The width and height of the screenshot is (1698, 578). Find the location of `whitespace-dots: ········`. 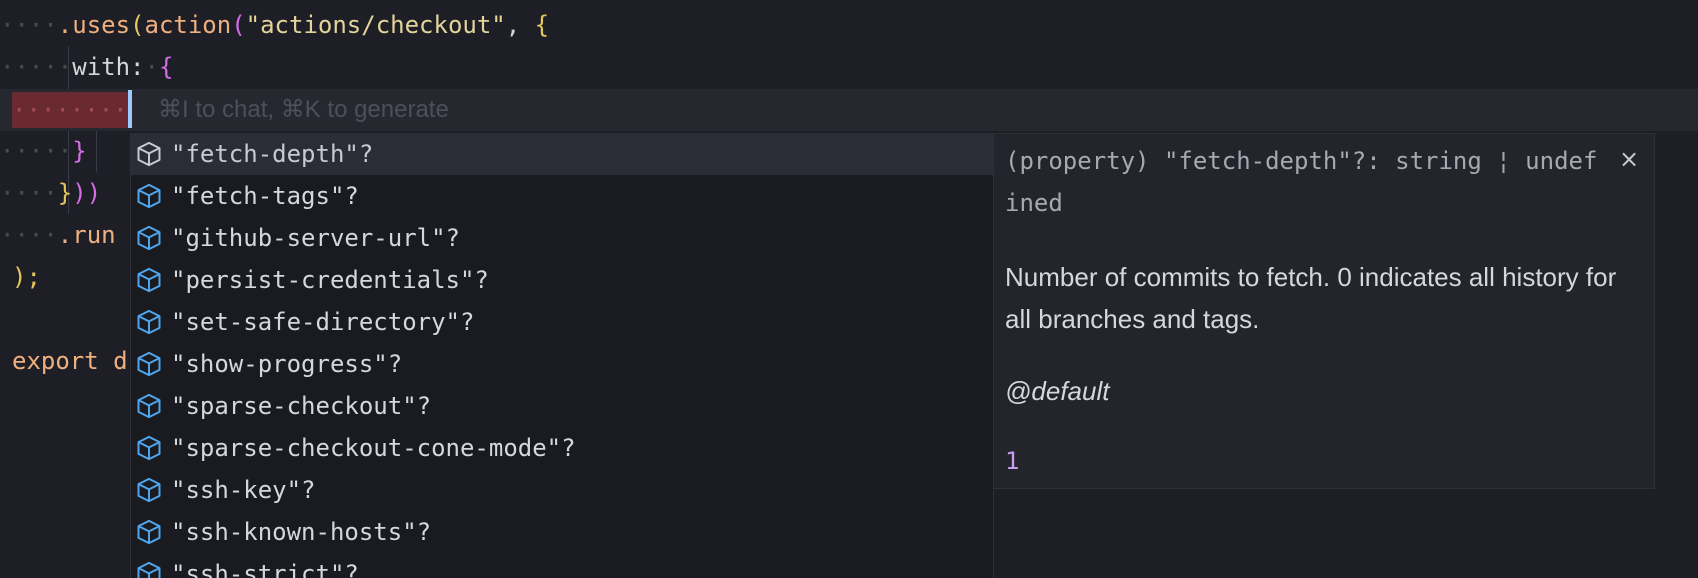

whitespace-dots: ········ is located at coordinates (70, 110).